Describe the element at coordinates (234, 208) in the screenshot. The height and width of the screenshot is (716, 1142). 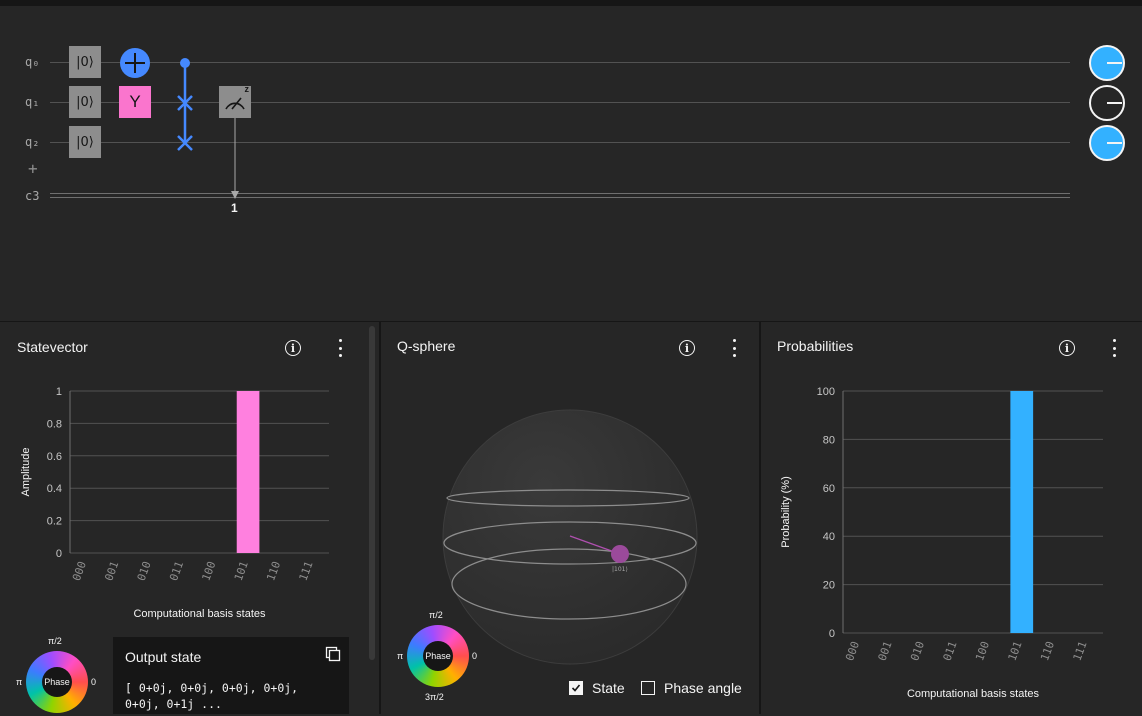
I see `measure-target-bit: 1` at that location.